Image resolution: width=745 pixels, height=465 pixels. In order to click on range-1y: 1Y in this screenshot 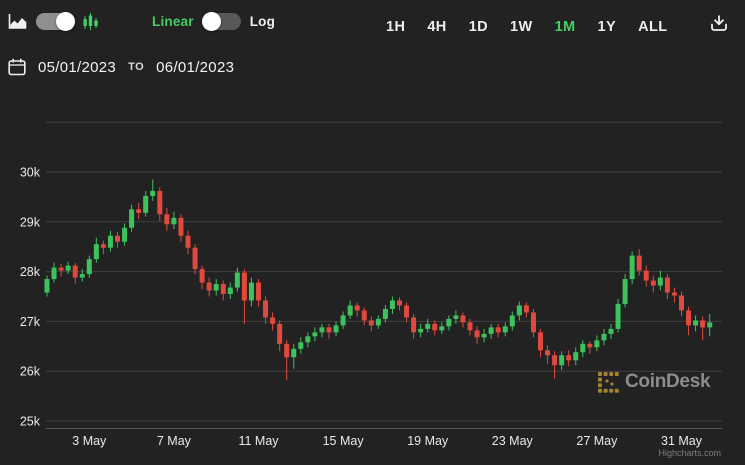, I will do `click(607, 27)`.